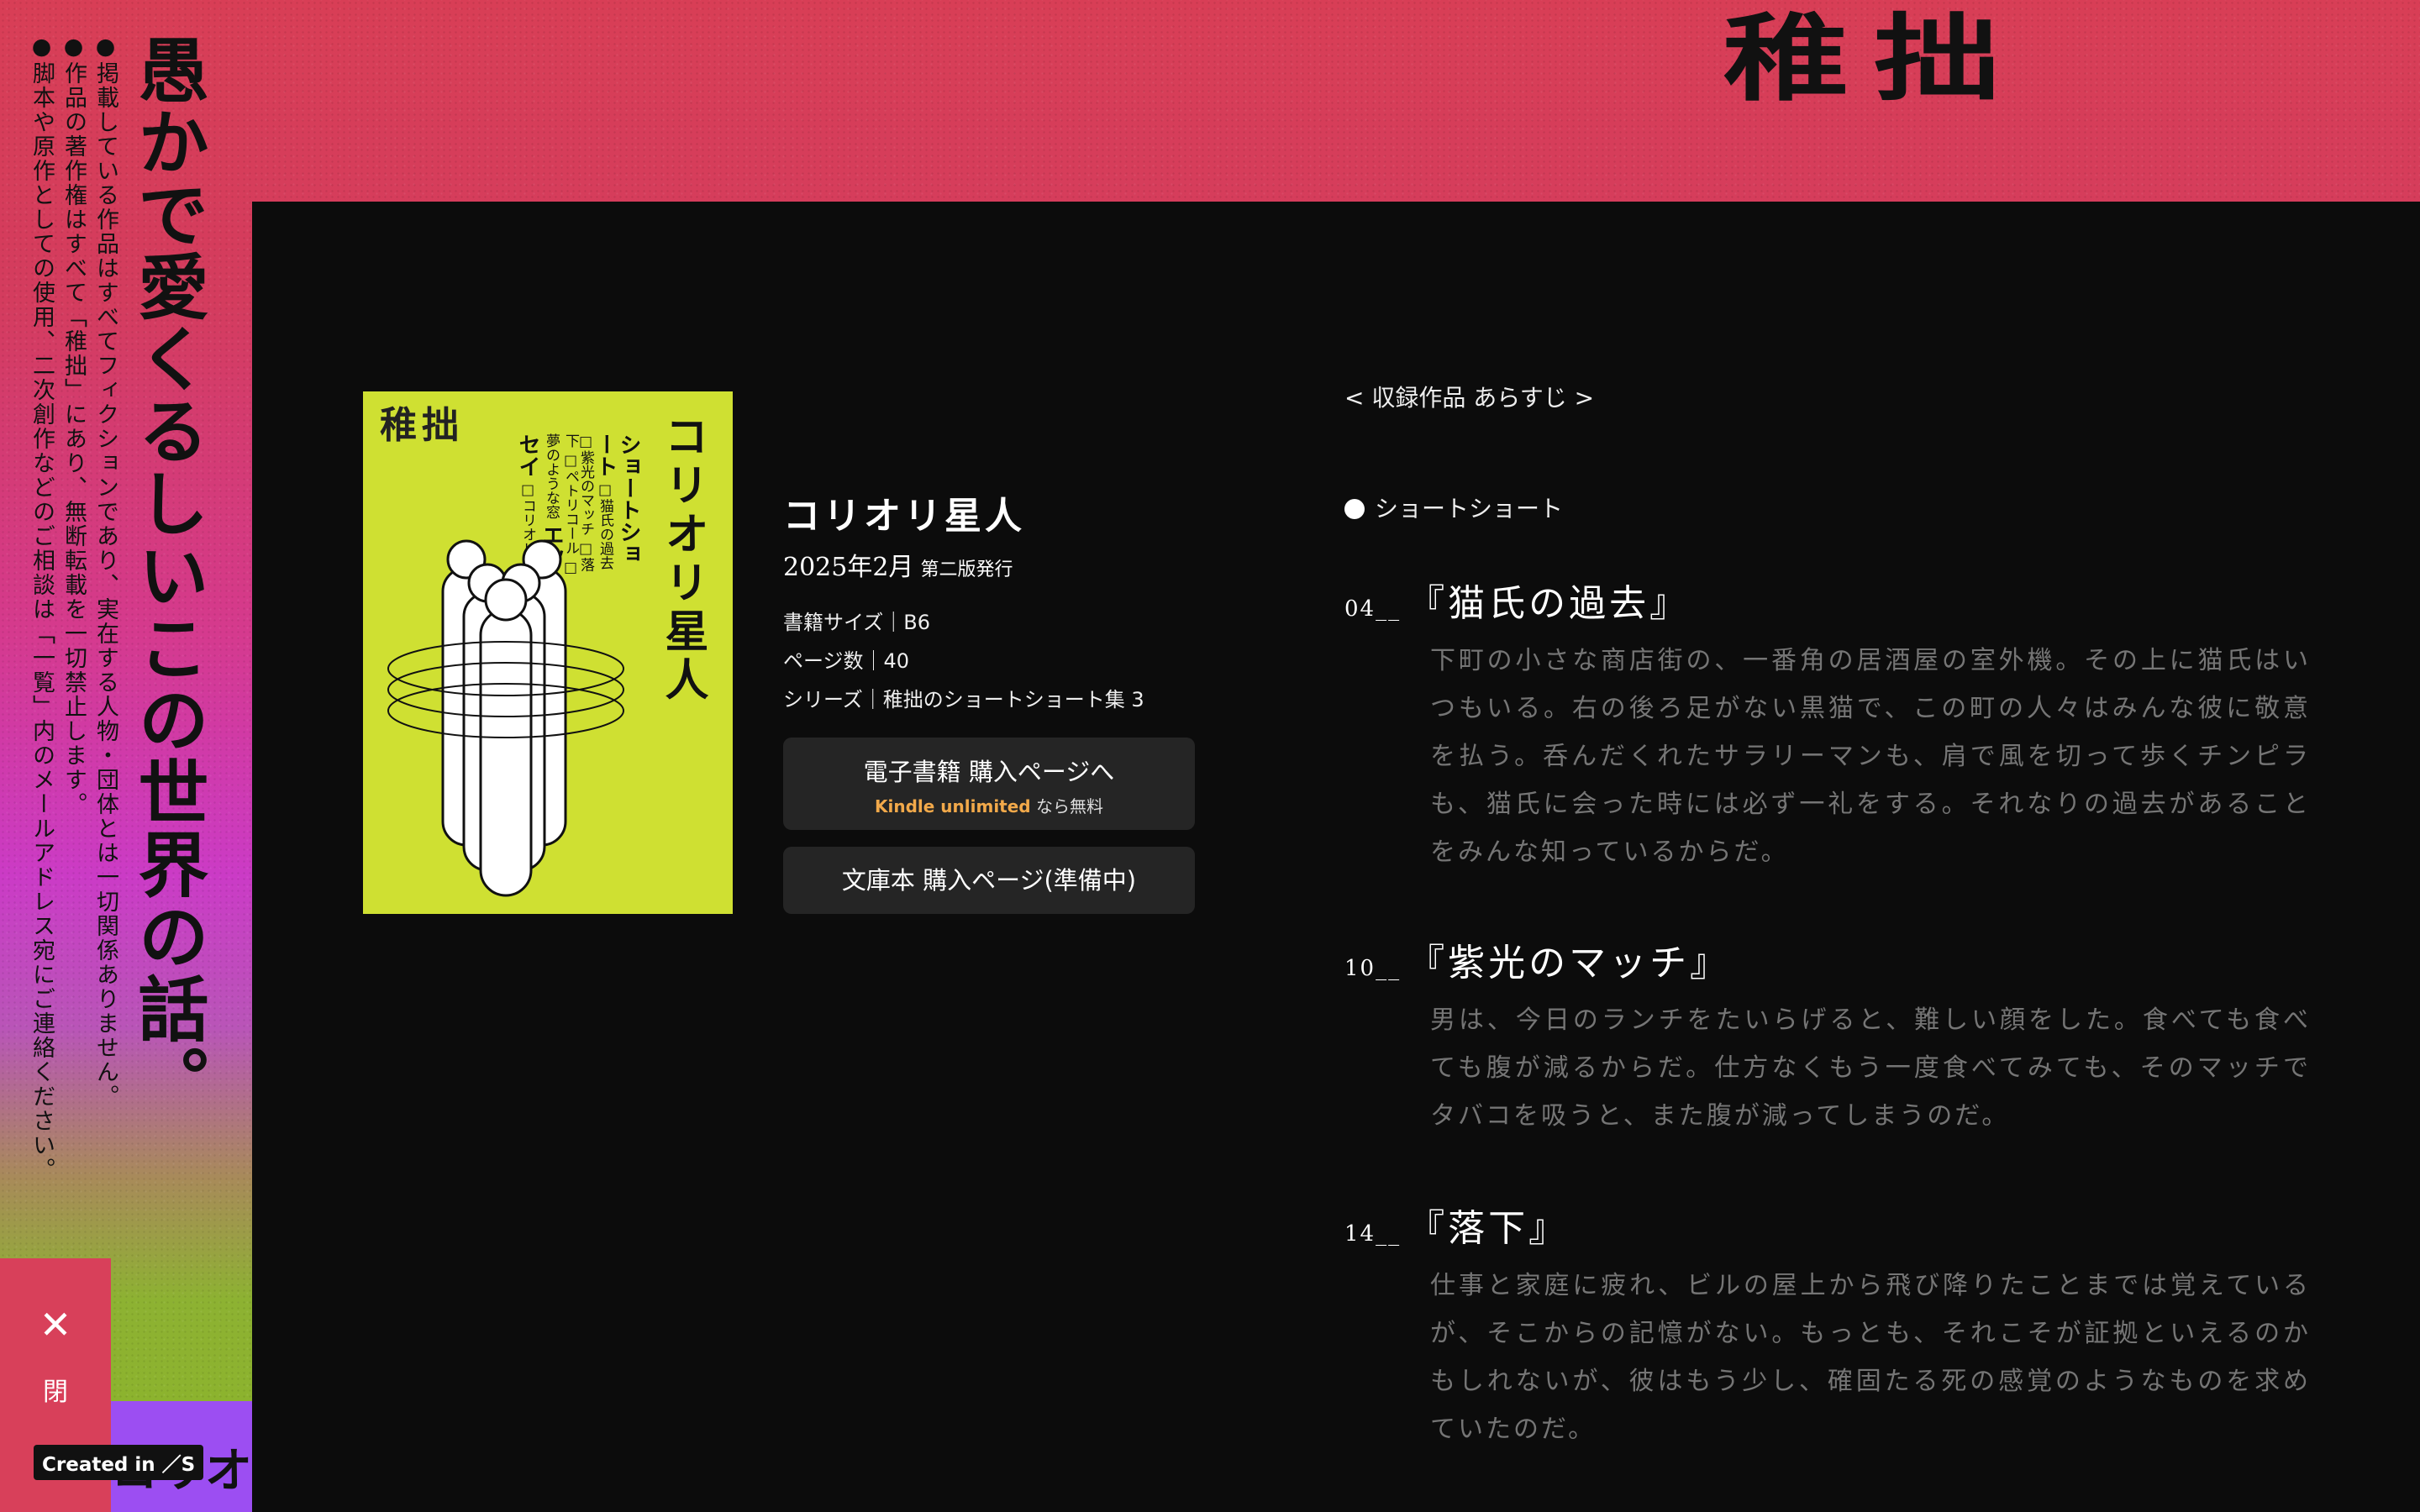  Describe the element at coordinates (989, 772) in the screenshot. I see `ebook-button-label: 電子書籍 購入ページへ` at that location.